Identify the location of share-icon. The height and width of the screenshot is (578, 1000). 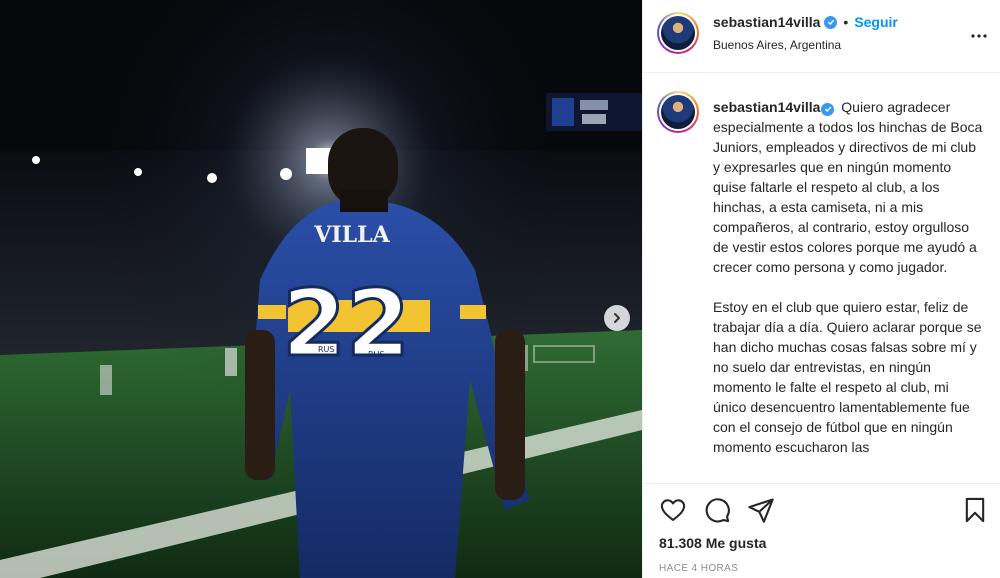
(761, 510).